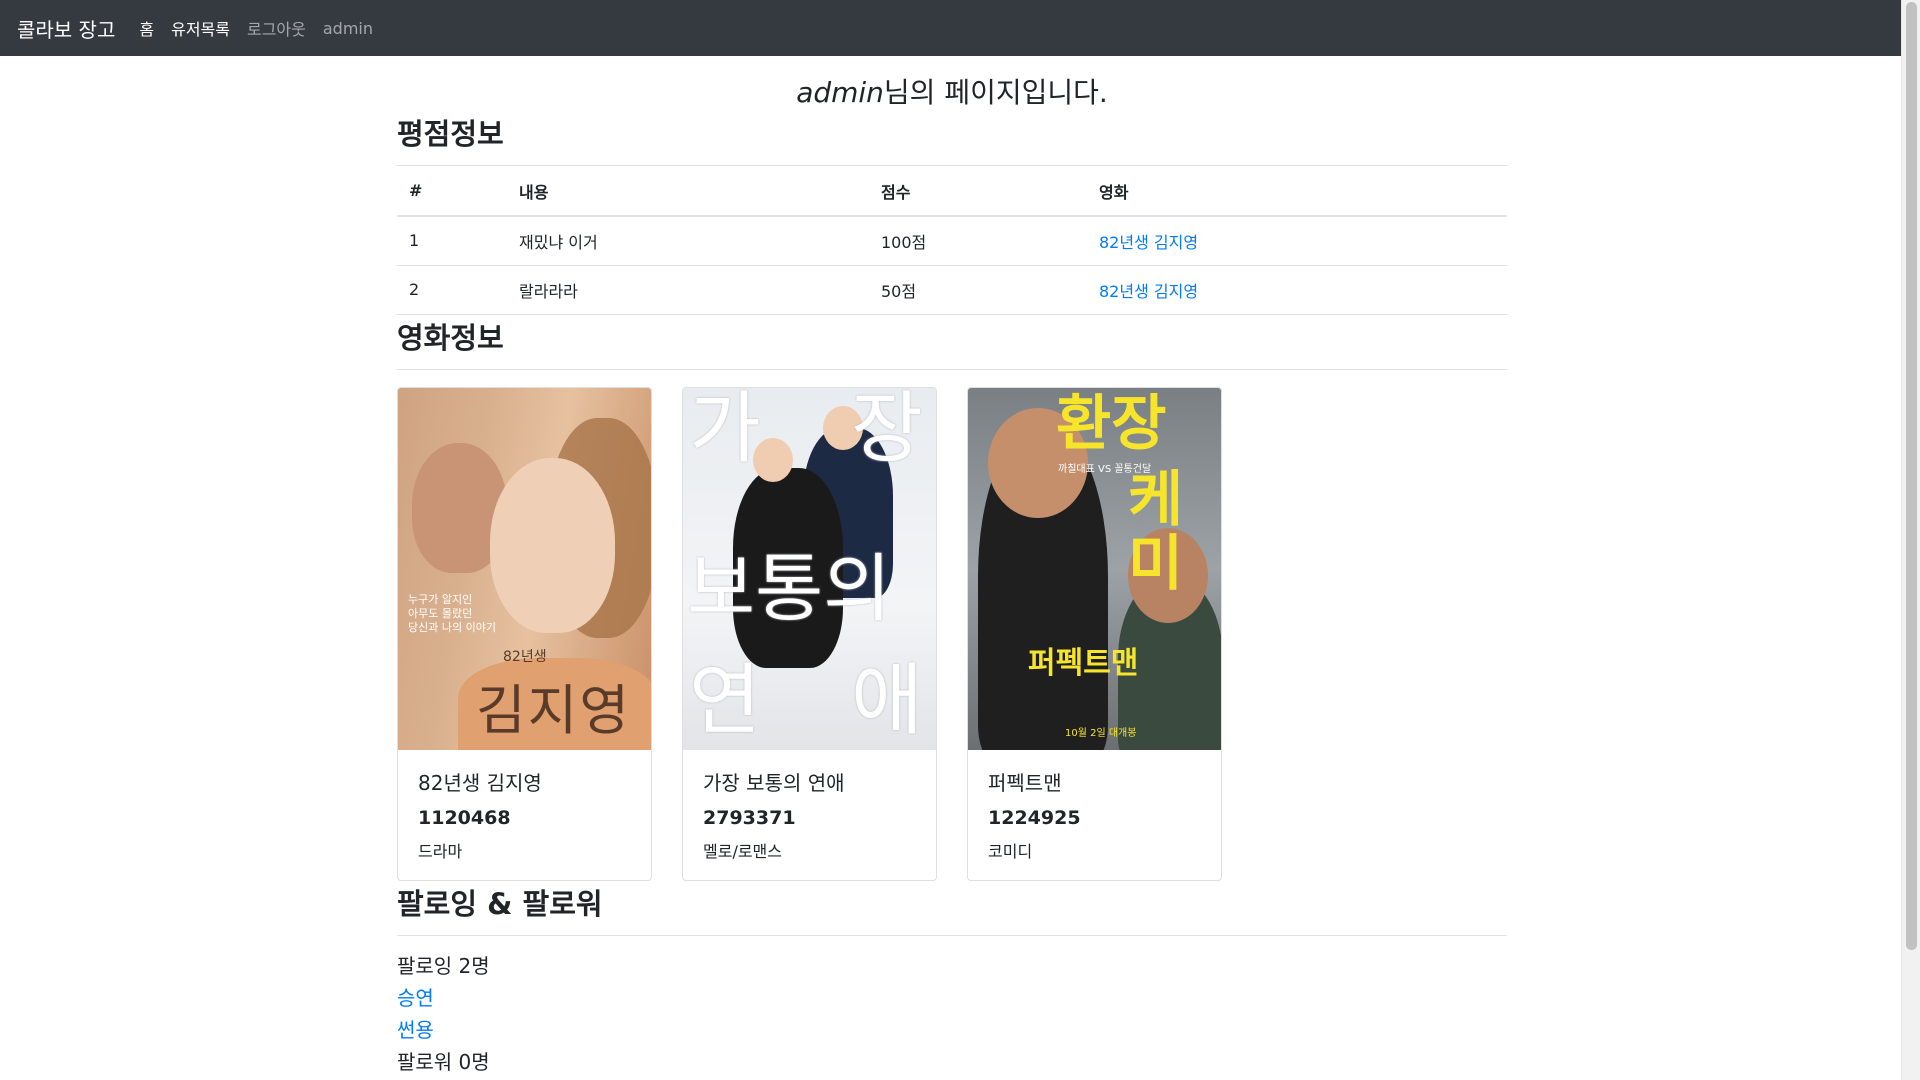 The image size is (1920, 1080). Describe the element at coordinates (443, 1061) in the screenshot. I see `followers-count: 팔로워 0명` at that location.